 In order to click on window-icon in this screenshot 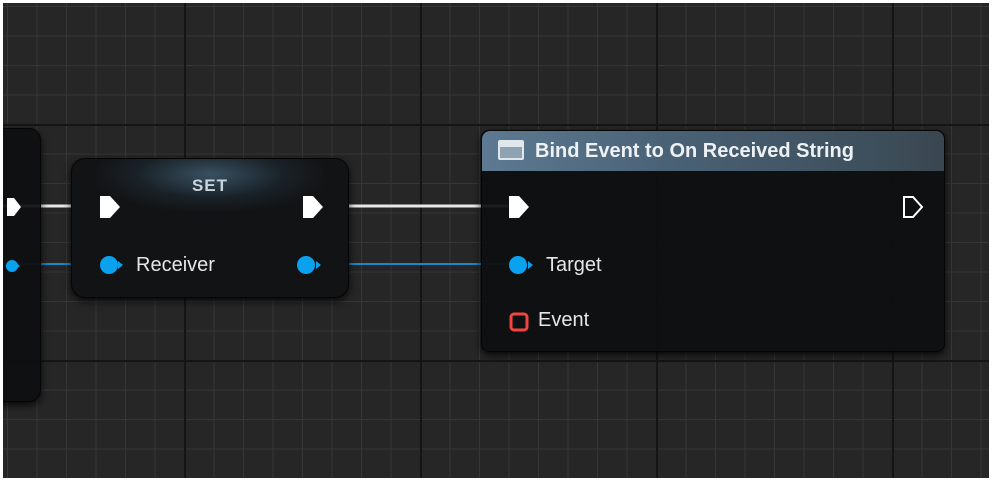, I will do `click(511, 150)`.